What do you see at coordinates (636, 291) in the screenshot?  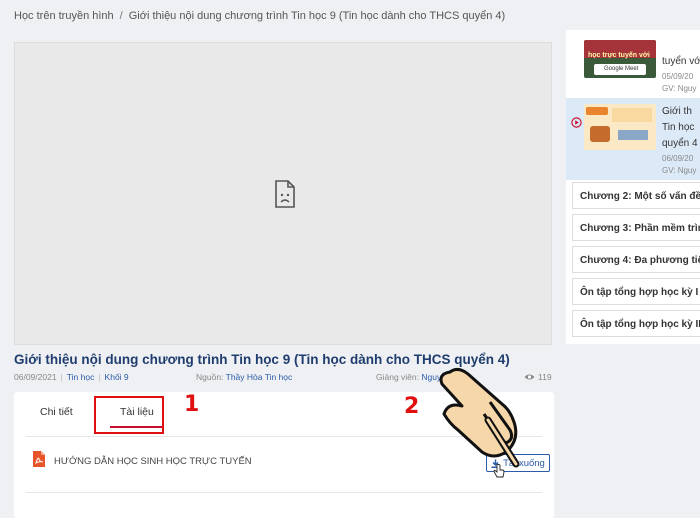 I see `sidebar-chapter-item: Ôn tập tổng hợp học kỳ I` at bounding box center [636, 291].